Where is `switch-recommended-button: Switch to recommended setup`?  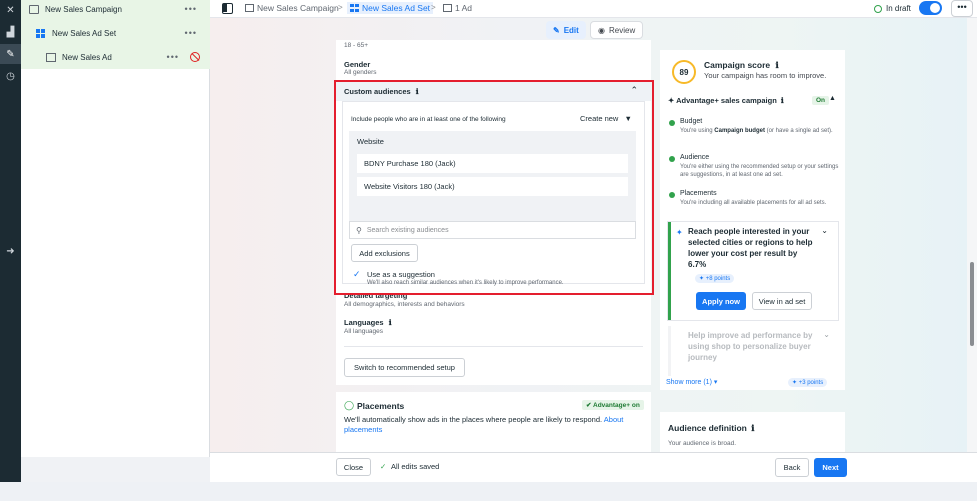
switch-recommended-button: Switch to recommended setup is located at coordinates (404, 367).